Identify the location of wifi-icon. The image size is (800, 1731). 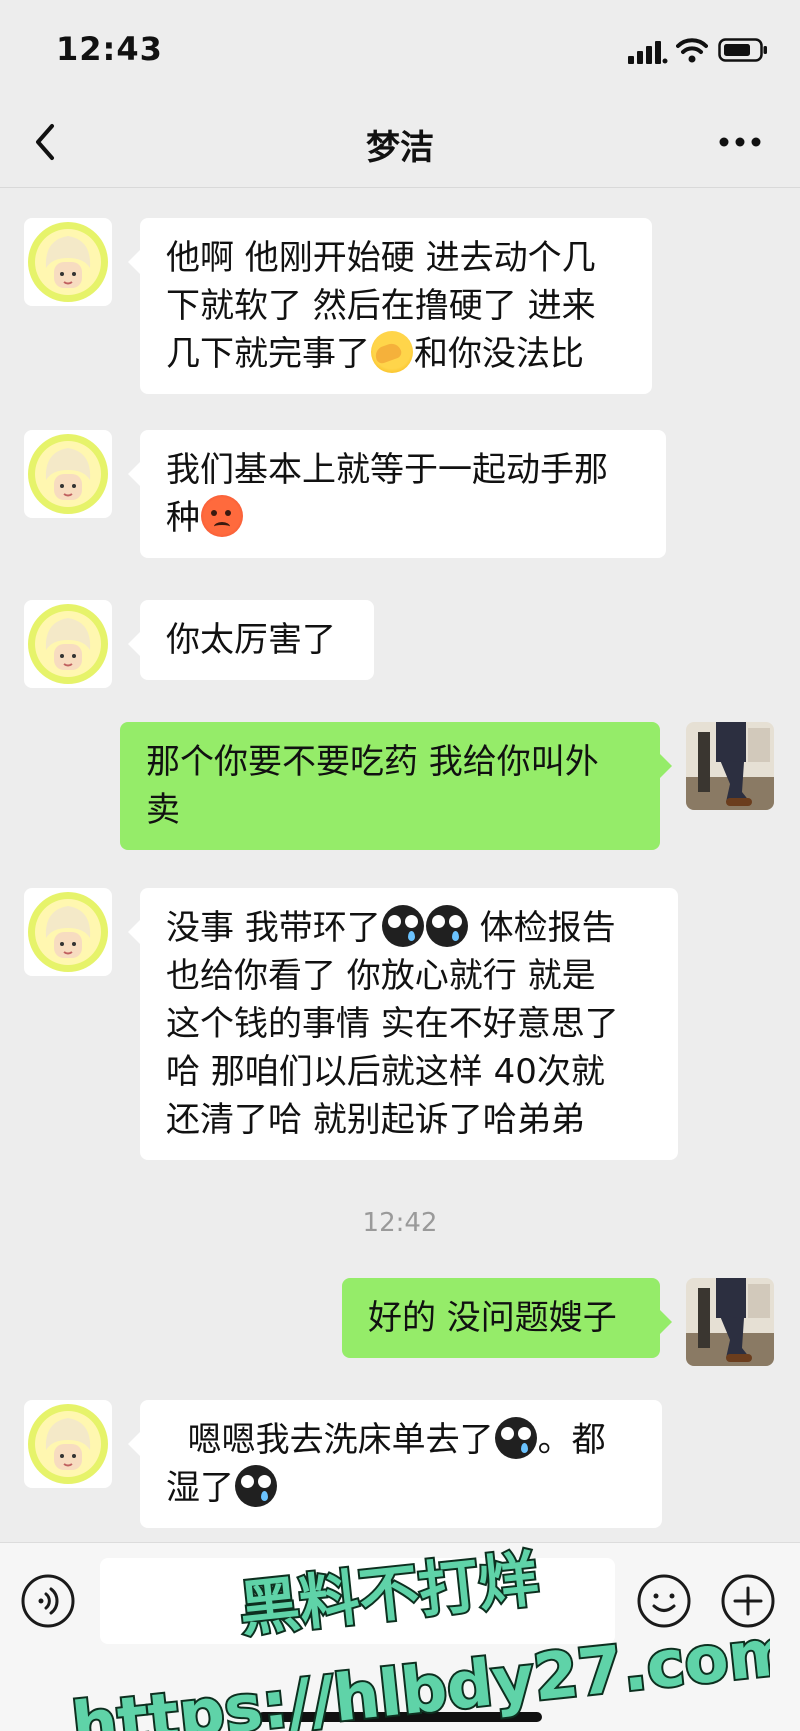
(692, 50).